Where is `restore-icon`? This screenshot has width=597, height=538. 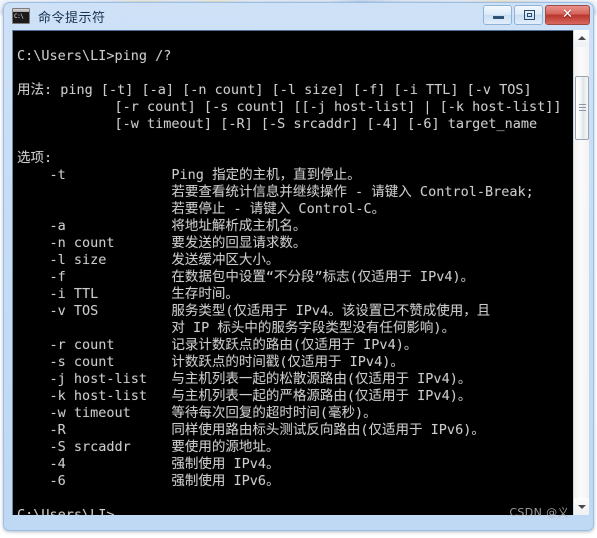
restore-icon is located at coordinates (529, 15).